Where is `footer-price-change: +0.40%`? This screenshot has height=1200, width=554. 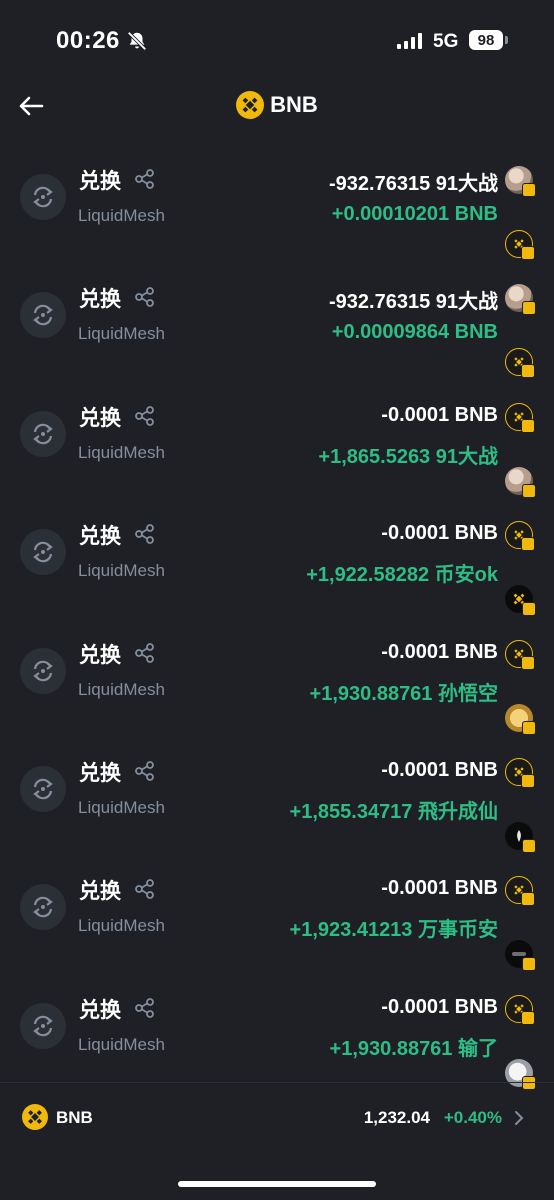 footer-price-change: +0.40% is located at coordinates (472, 1117).